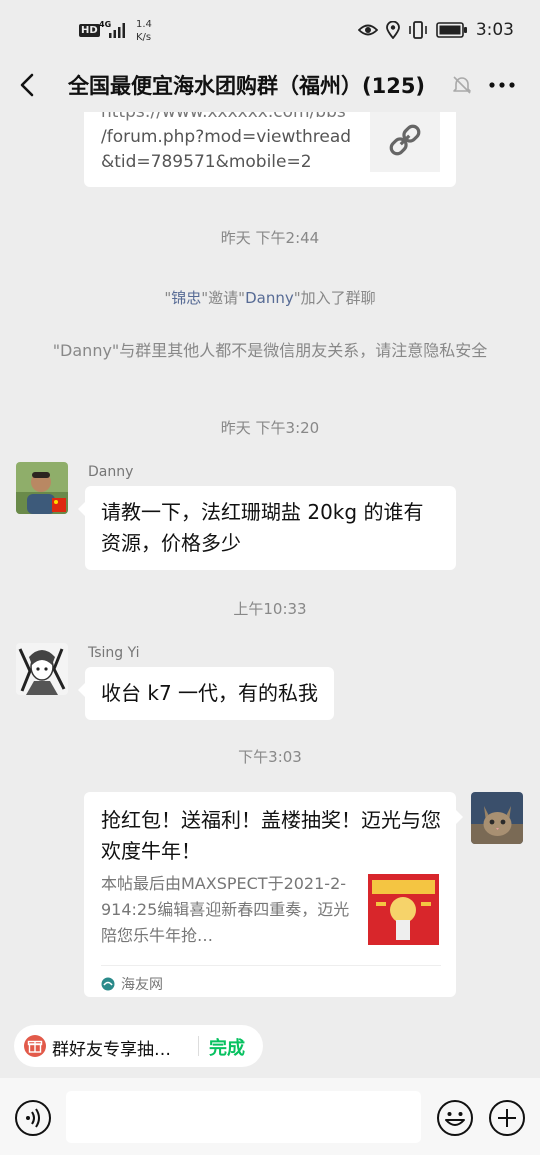 Image resolution: width=540 pixels, height=1155 pixels. I want to click on chat-header: 全国最便宜海水团购群（福州）(125), so click(270, 86).